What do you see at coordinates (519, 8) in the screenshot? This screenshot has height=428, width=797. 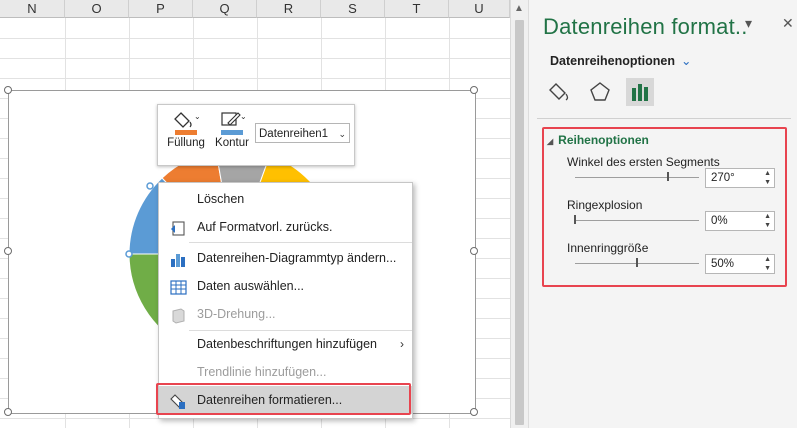 I see `scroll-up-icon: ▲` at bounding box center [519, 8].